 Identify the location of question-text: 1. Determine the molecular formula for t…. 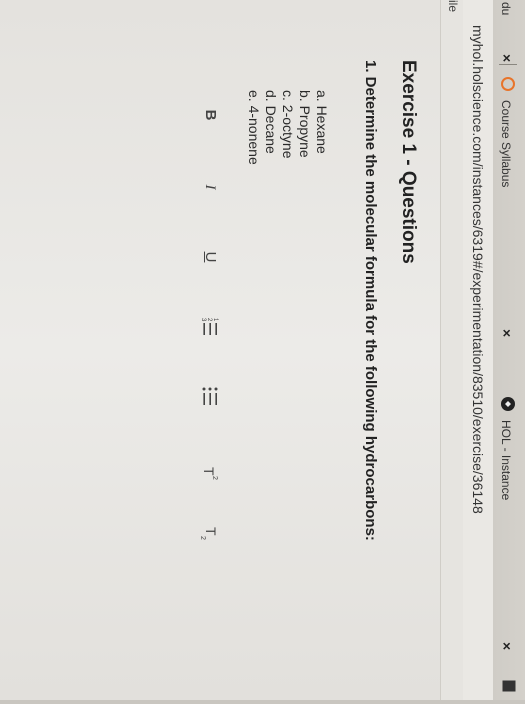
(370, 300).